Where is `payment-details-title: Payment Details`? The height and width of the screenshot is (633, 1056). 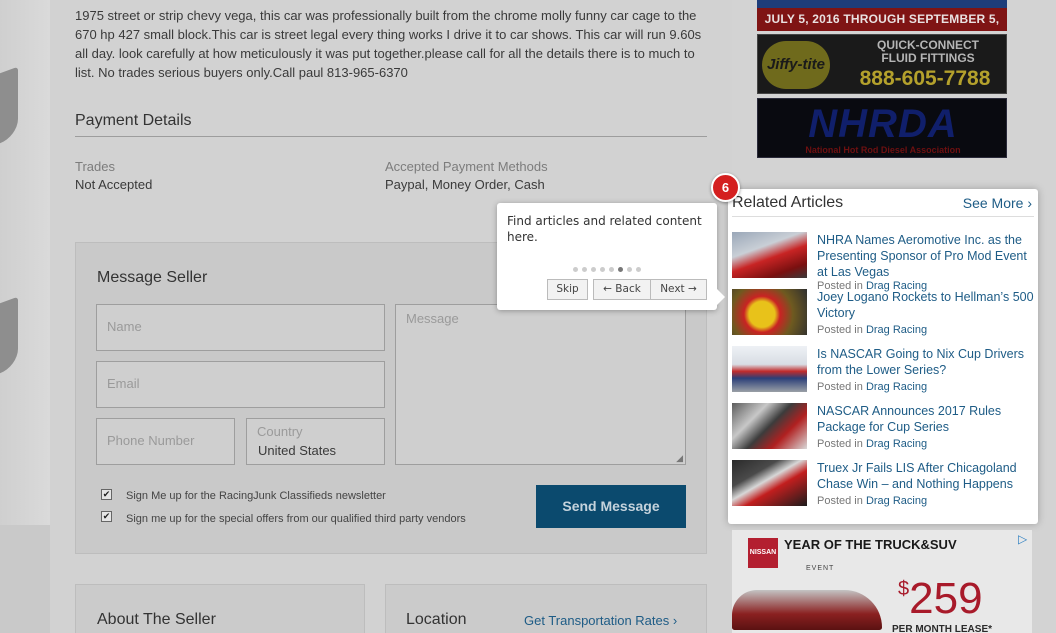
payment-details-title: Payment Details is located at coordinates (391, 124).